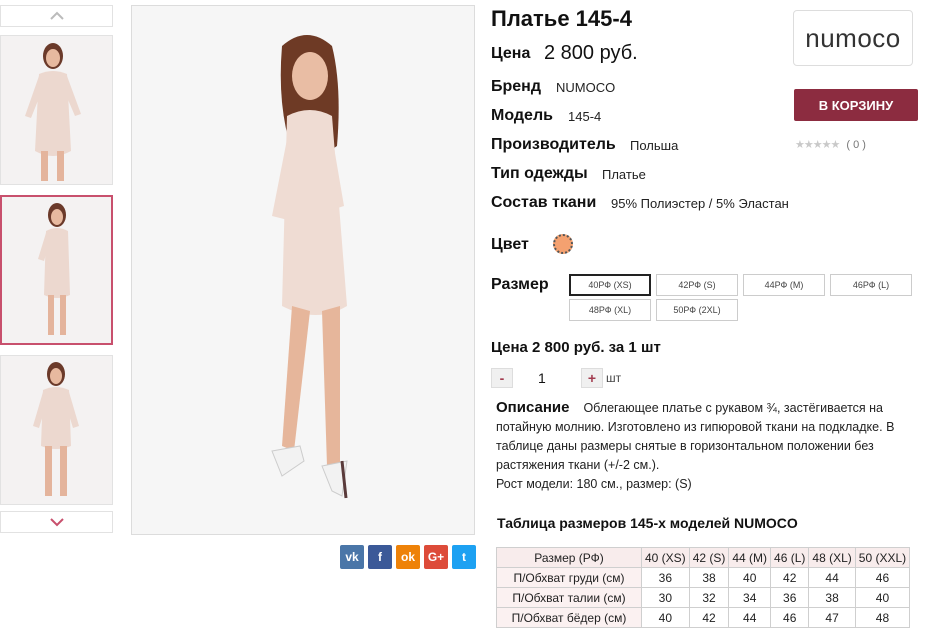  Describe the element at coordinates (647, 523) in the screenshot. I see `size-table-title: Таблица размеров 145-х моделей NUMOCO` at that location.